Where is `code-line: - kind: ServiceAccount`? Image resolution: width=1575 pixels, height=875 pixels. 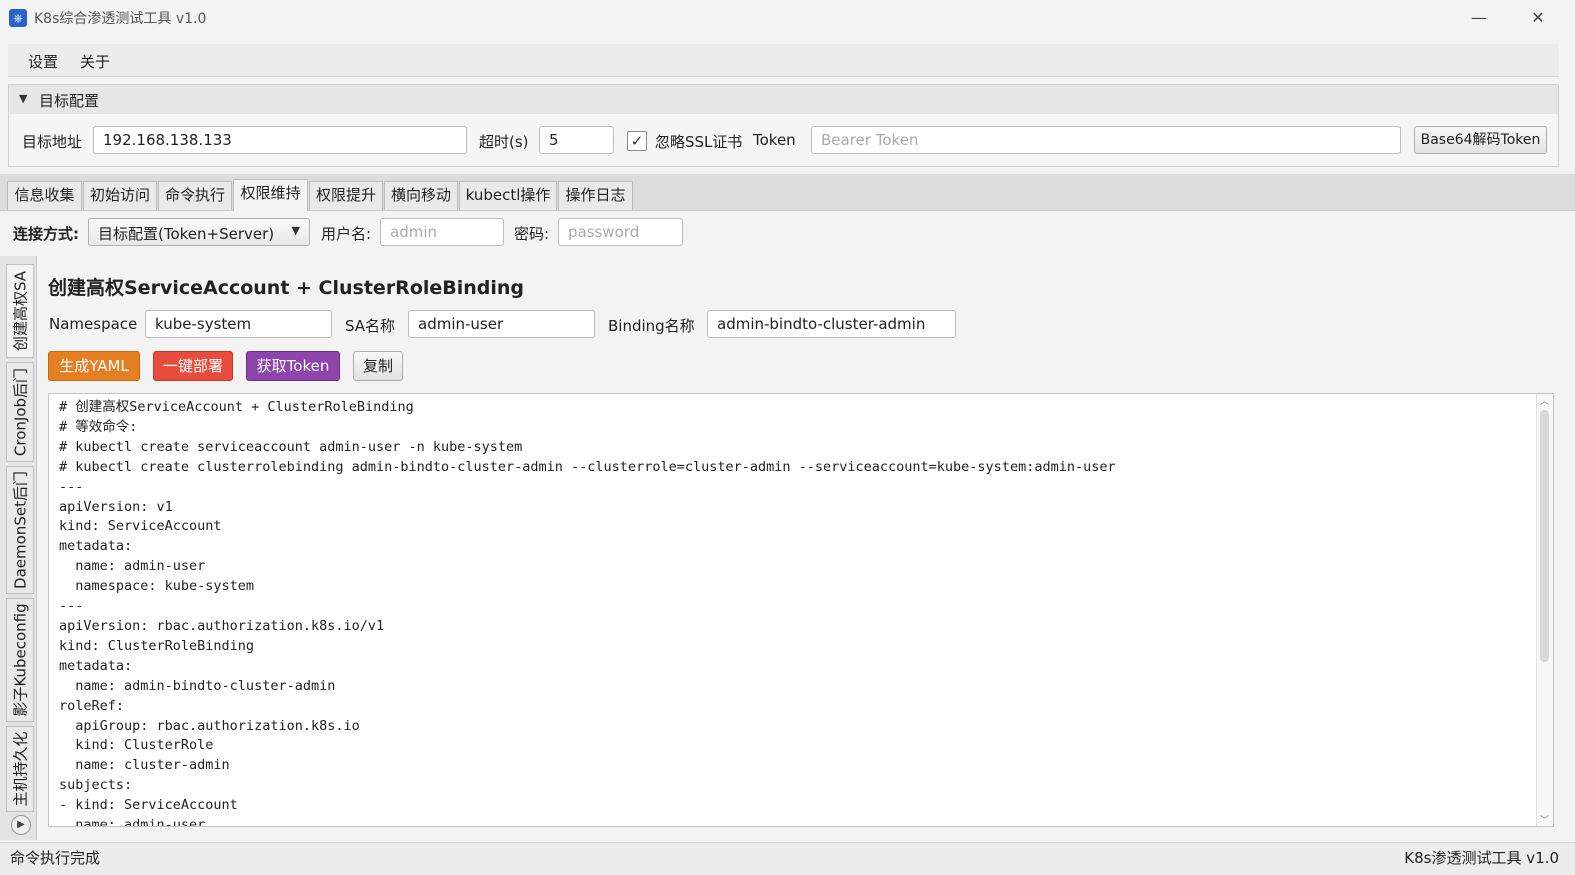
code-line: - kind: ServiceAccount is located at coordinates (148, 805).